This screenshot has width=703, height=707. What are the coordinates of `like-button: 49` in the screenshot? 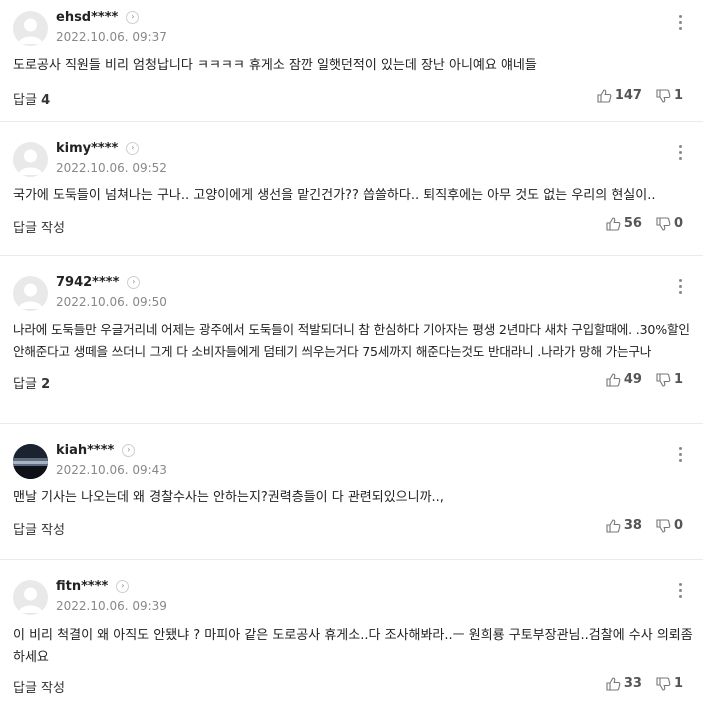 It's located at (624, 379).